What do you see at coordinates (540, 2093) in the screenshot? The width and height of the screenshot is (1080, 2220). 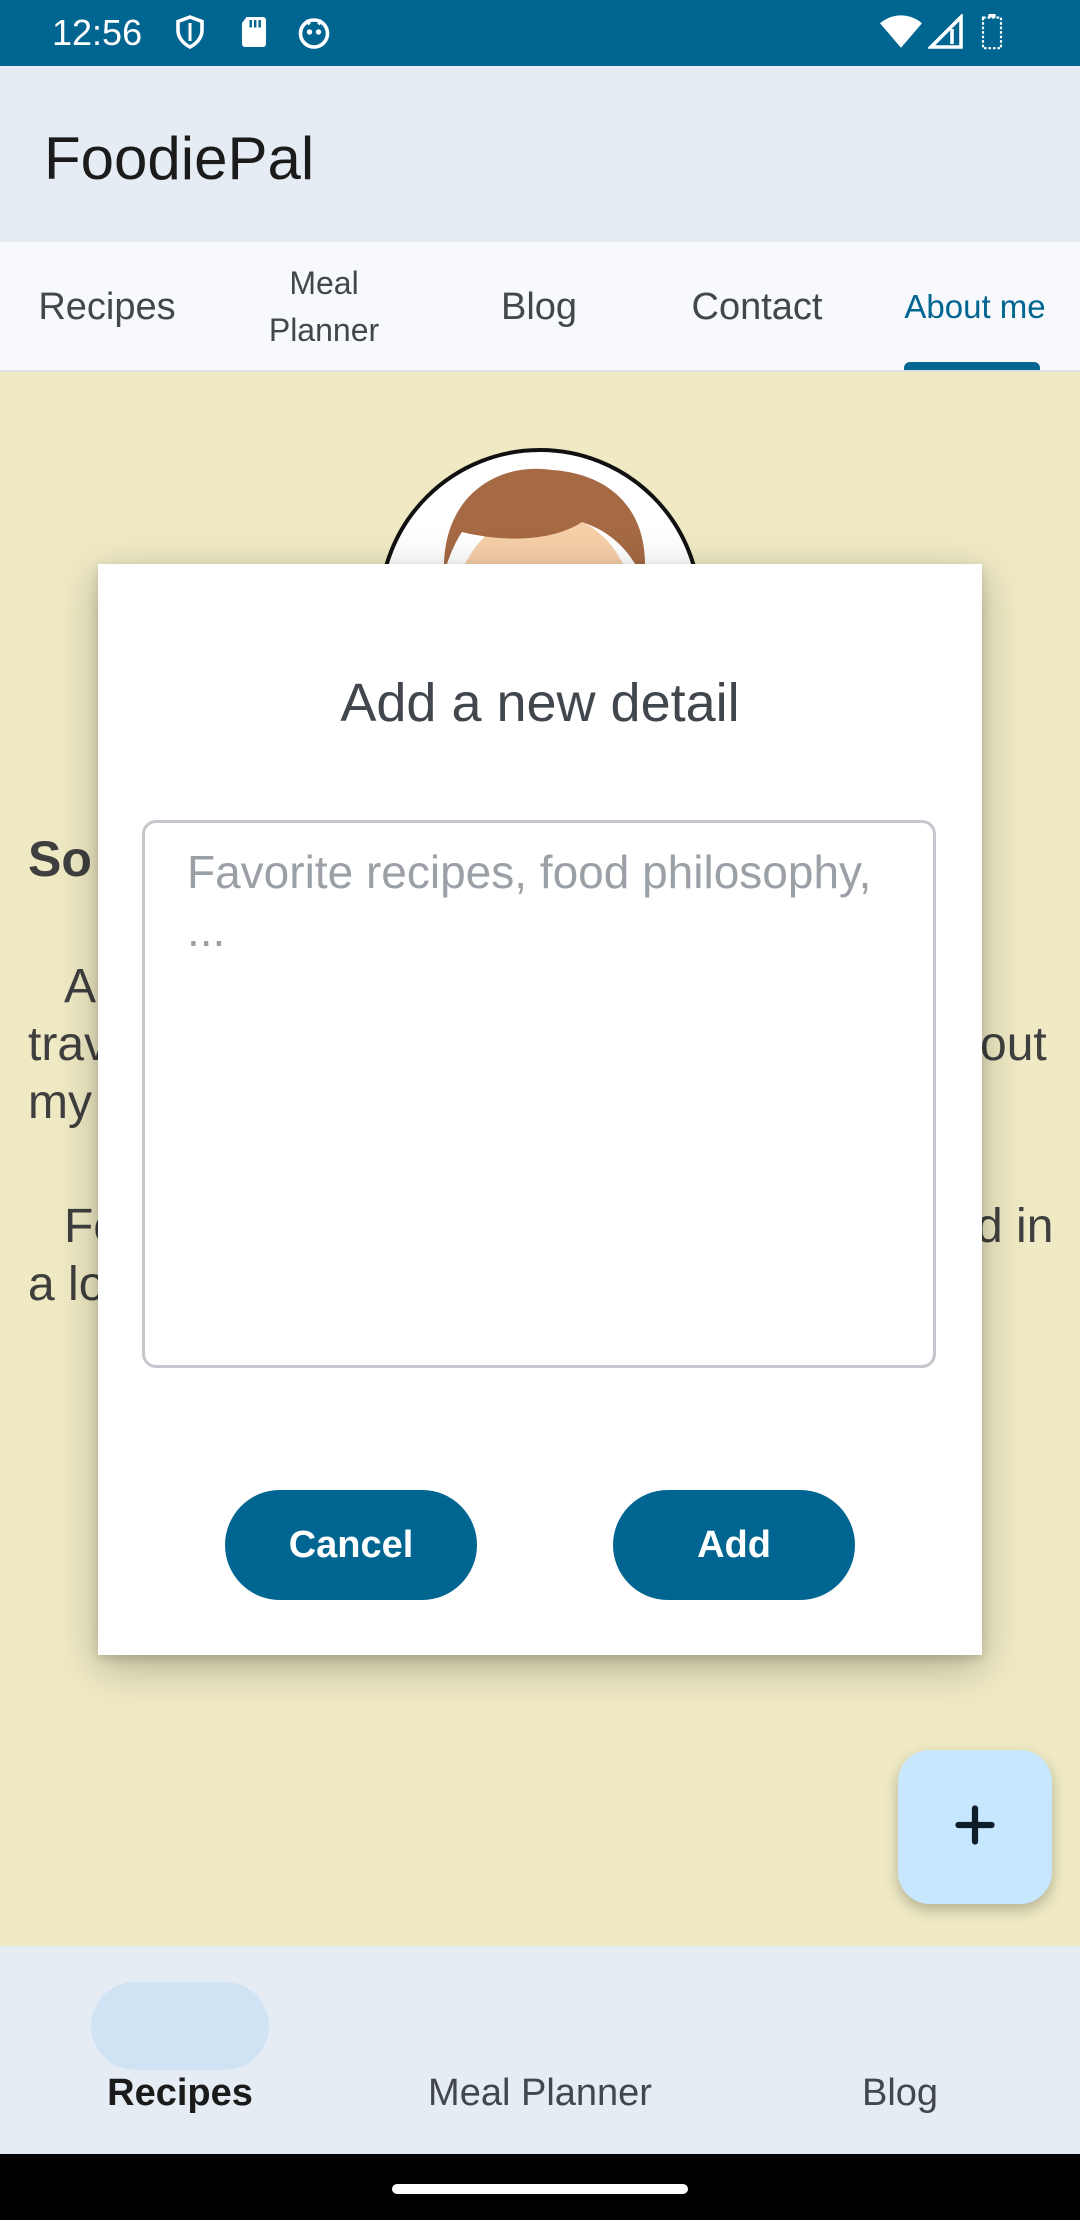 I see `bottom-nav-meal-planner-label: Meal Planner` at bounding box center [540, 2093].